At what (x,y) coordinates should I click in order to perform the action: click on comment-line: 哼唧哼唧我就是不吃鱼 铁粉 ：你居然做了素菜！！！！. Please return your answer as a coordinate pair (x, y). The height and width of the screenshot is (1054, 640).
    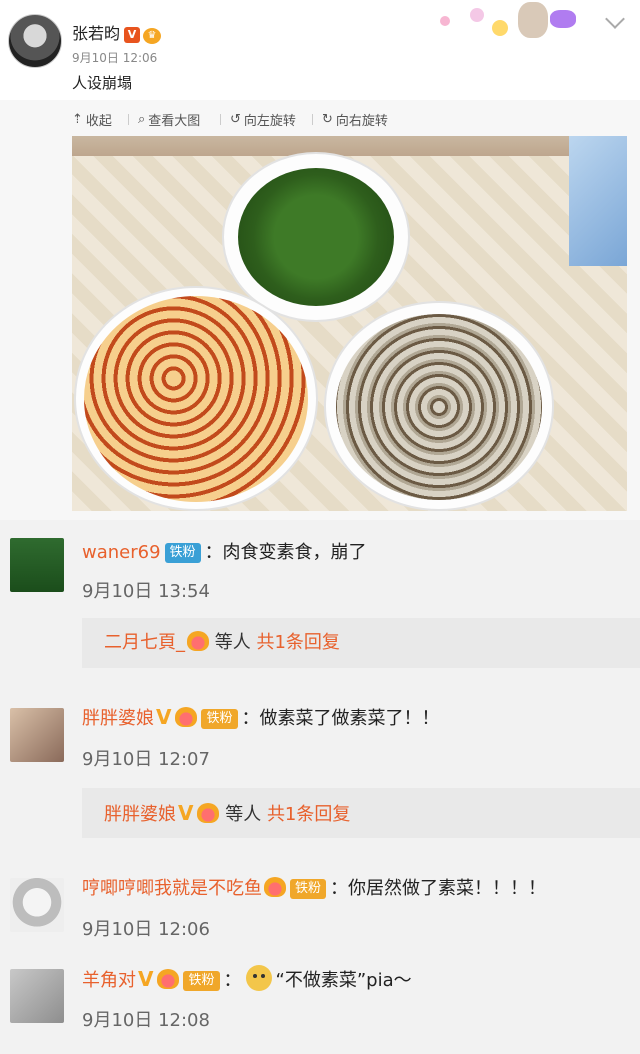
    Looking at the image, I should click on (314, 887).